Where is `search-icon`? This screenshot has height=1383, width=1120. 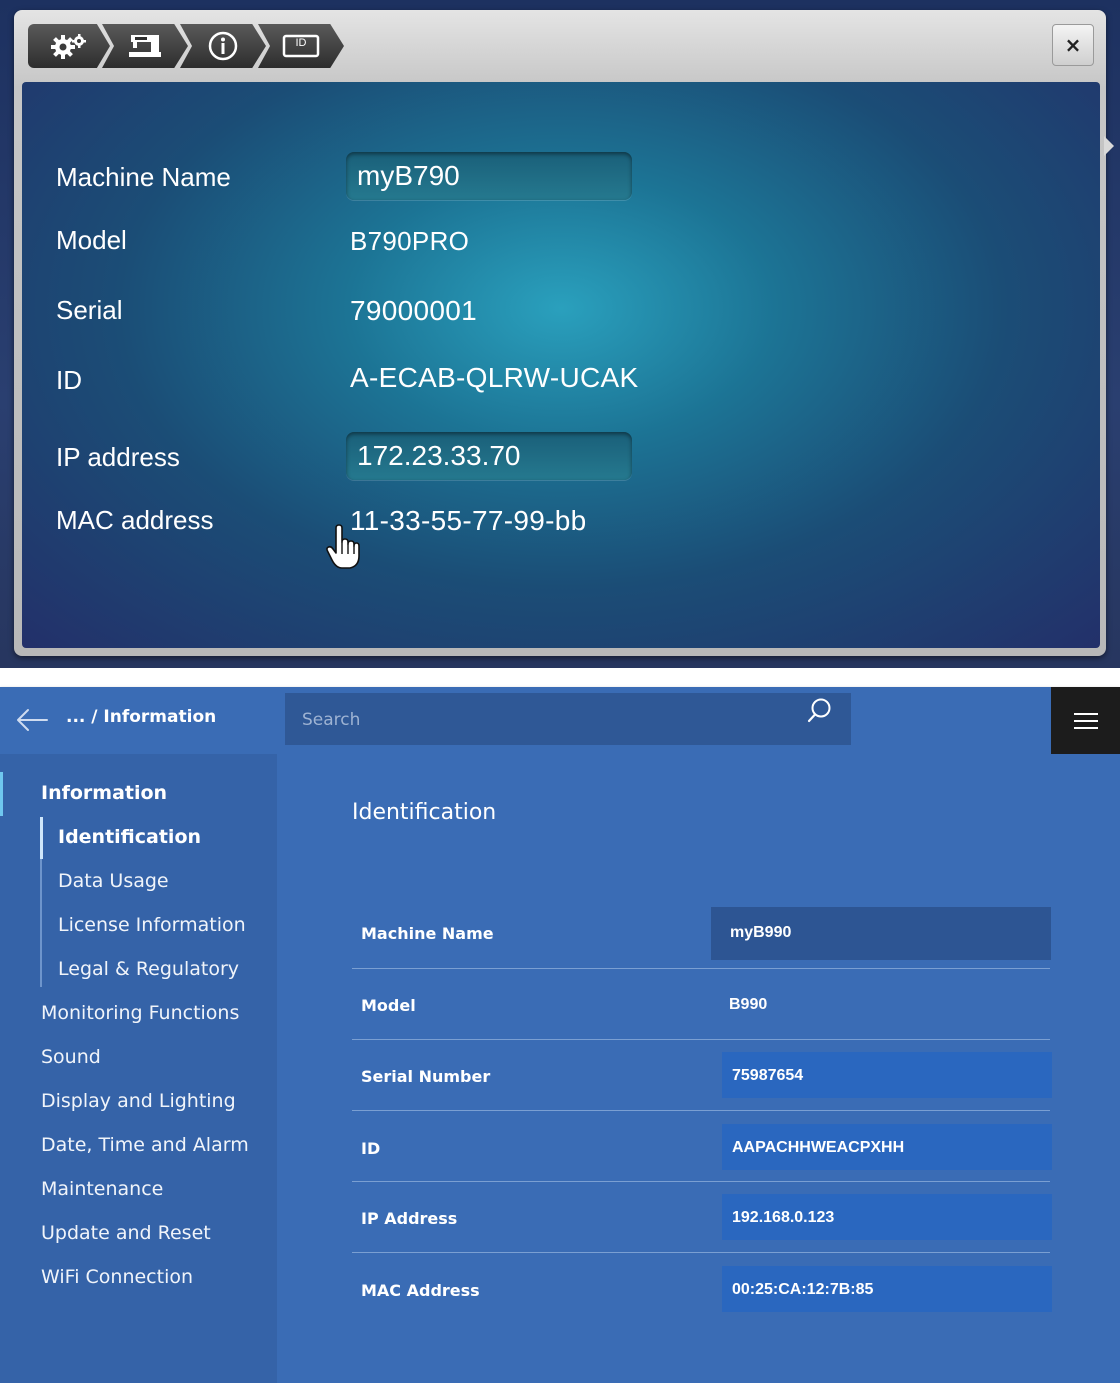 search-icon is located at coordinates (820, 711).